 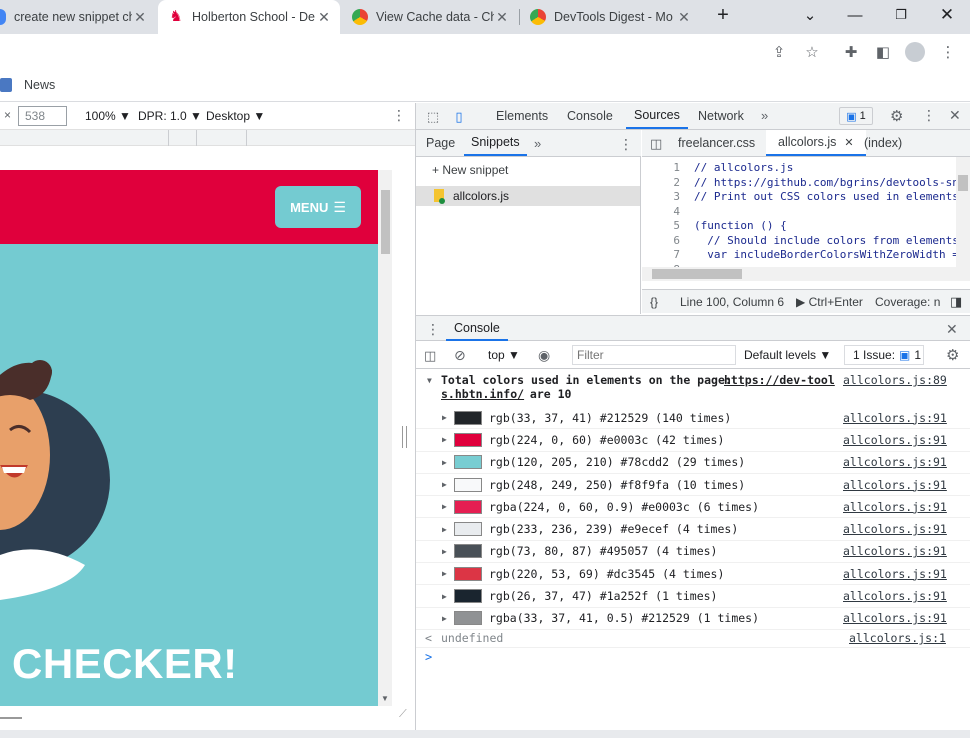 What do you see at coordinates (963, 212) in the screenshot?
I see `editor-v-scrollbar` at bounding box center [963, 212].